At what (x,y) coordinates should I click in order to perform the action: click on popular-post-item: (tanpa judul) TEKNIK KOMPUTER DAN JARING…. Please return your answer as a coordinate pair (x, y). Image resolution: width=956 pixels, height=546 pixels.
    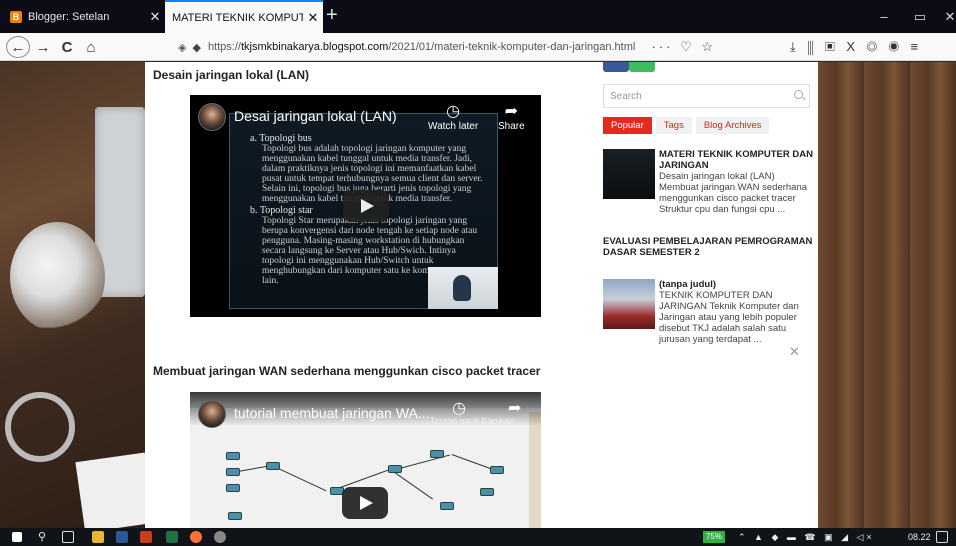
    Looking at the image, I should click on (708, 312).